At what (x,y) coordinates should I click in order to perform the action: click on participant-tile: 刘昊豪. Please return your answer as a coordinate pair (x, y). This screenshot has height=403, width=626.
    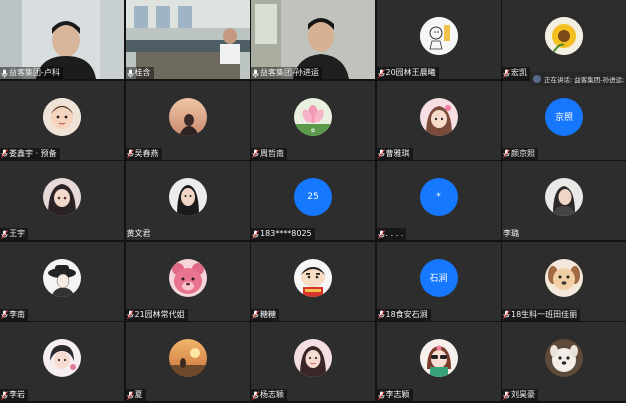
    Looking at the image, I should click on (564, 361).